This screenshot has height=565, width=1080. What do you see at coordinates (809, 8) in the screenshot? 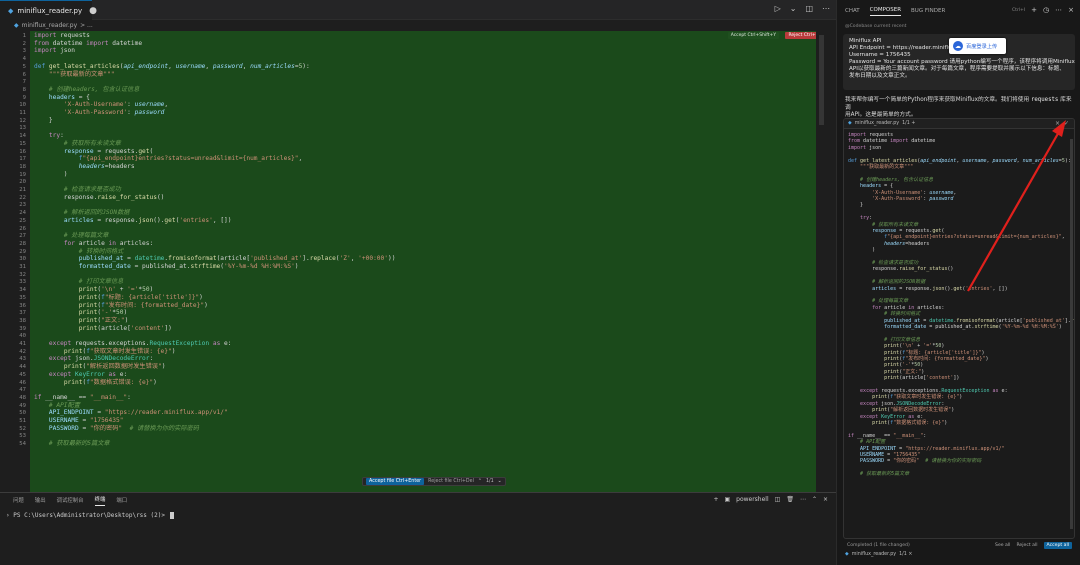
I see `split-editor-icon: ◫` at bounding box center [809, 8].